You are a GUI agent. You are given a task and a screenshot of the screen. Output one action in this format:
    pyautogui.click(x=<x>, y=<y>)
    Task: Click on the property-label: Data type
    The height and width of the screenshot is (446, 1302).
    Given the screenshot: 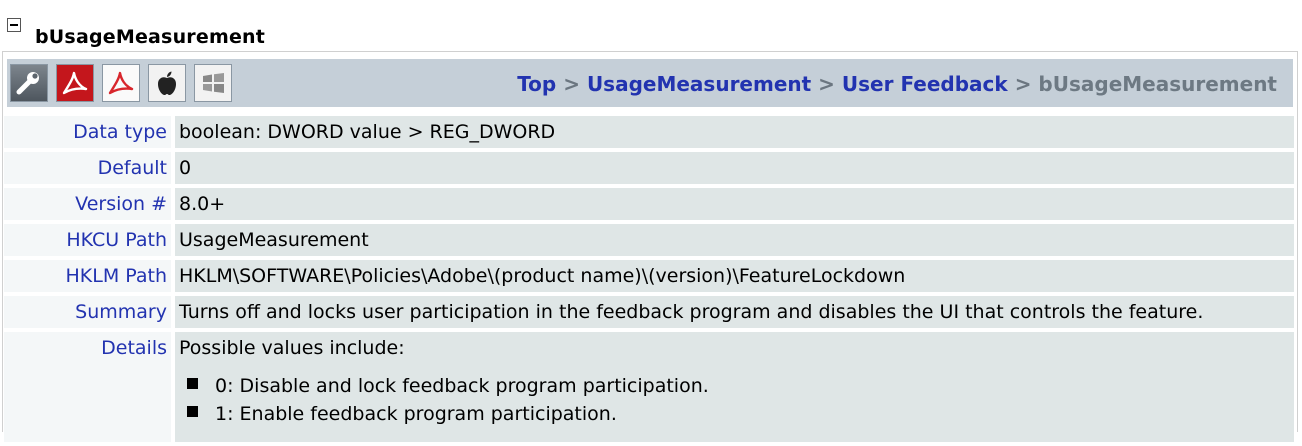 What is the action you would take?
    pyautogui.click(x=87, y=132)
    